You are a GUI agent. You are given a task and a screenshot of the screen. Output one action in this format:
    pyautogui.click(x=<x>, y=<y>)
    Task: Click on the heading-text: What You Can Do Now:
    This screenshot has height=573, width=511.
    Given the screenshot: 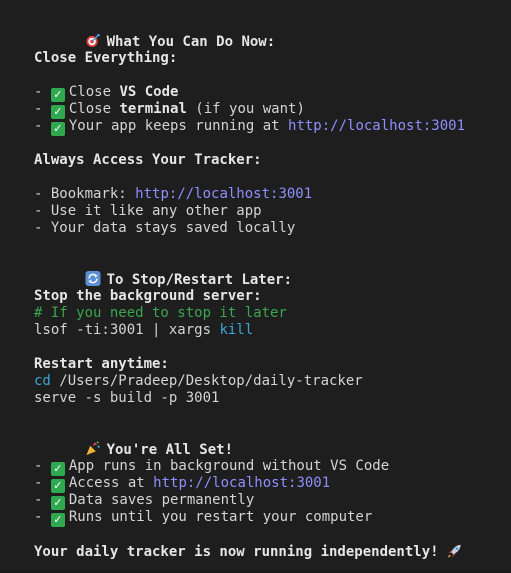 What is the action you would take?
    pyautogui.click(x=191, y=42)
    